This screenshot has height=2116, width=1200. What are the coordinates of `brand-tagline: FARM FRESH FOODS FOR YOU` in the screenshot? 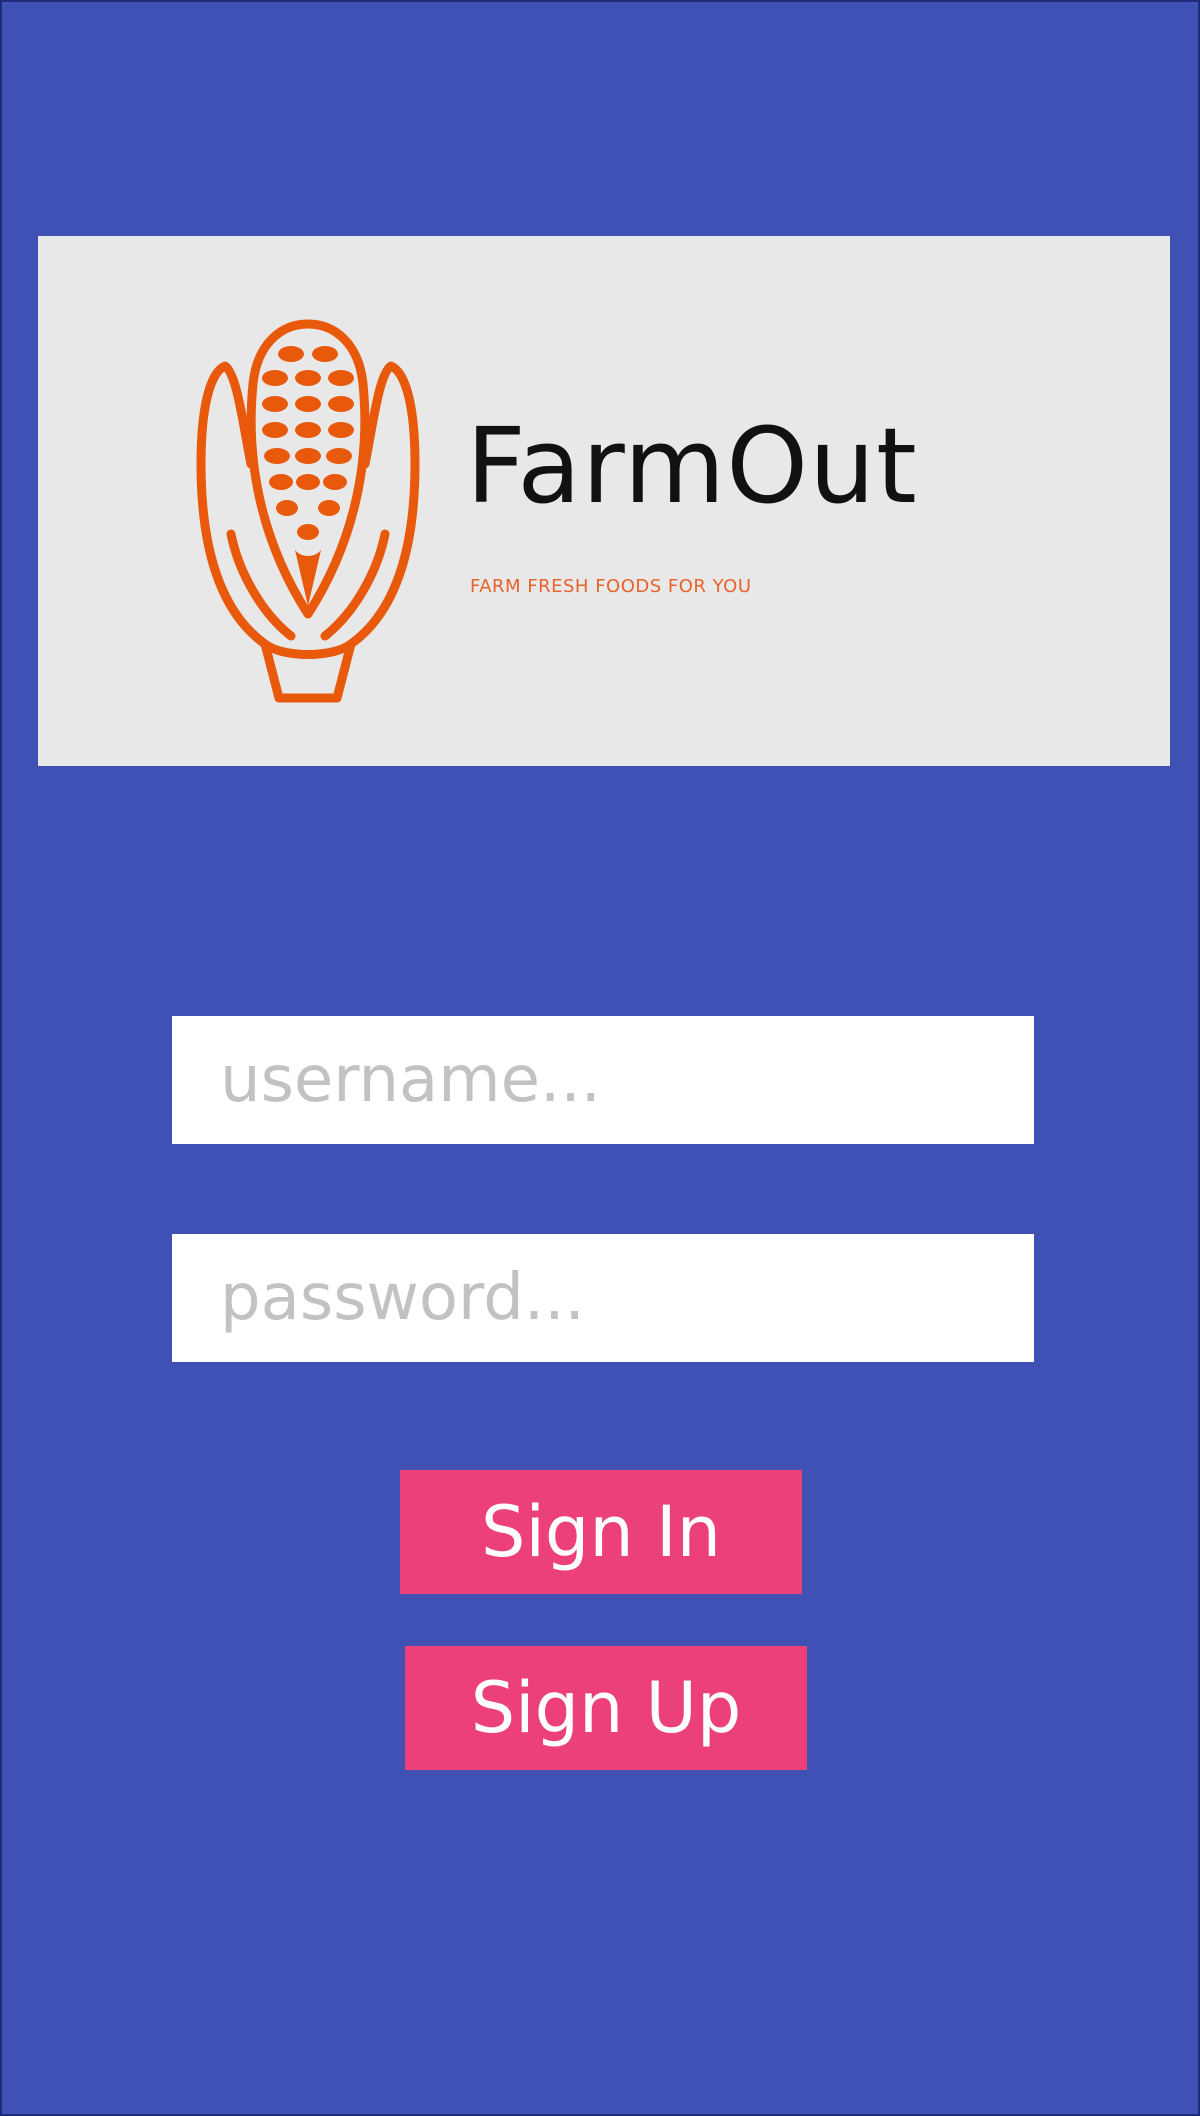 It's located at (611, 586).